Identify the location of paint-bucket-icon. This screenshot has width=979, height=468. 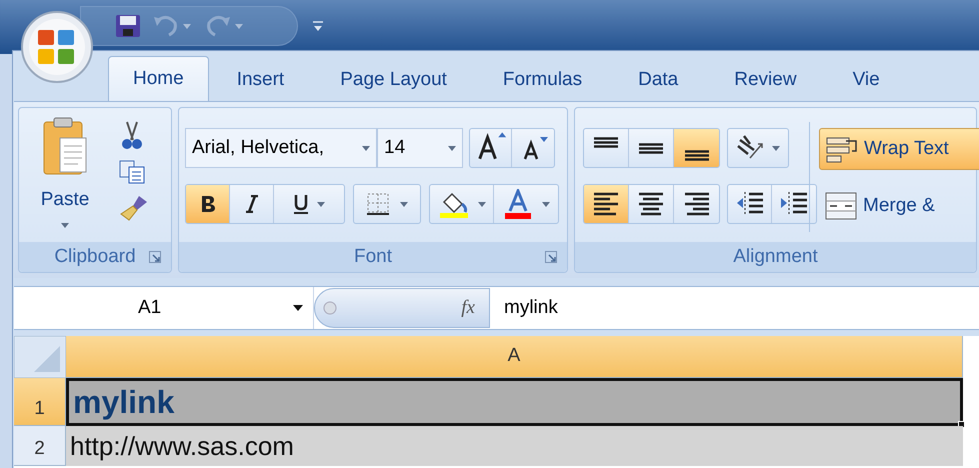
(454, 204).